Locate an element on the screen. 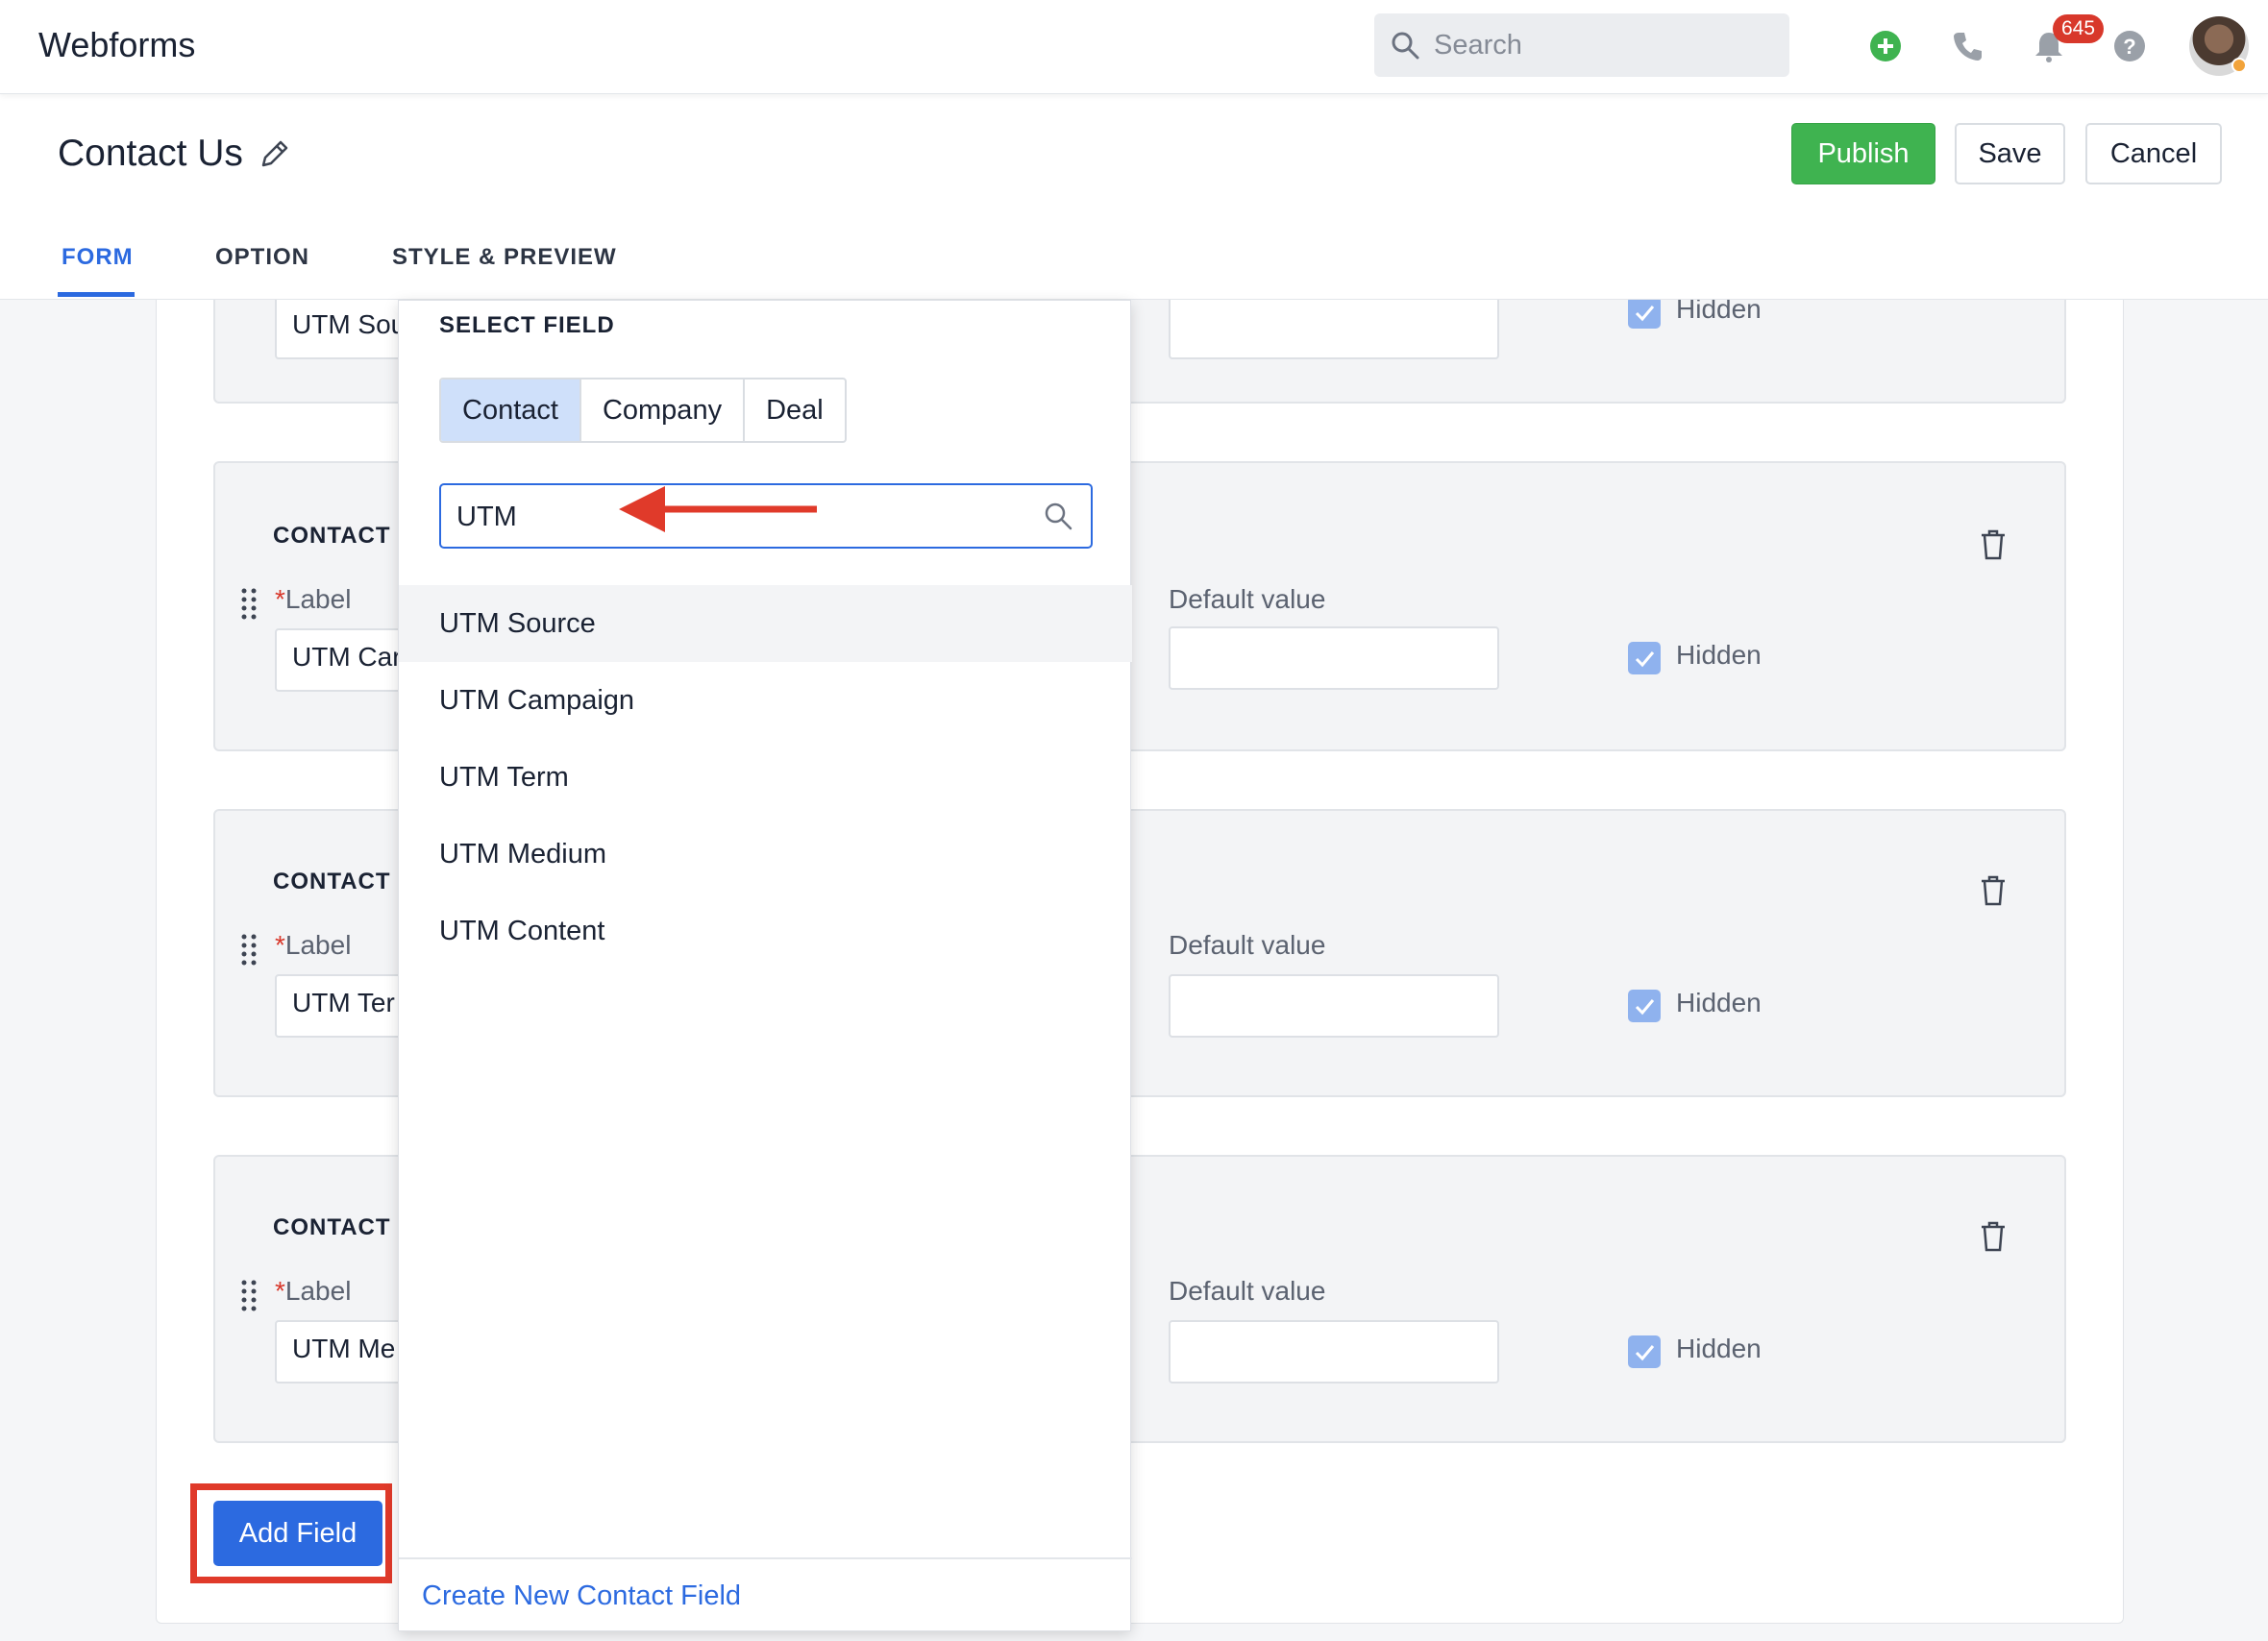 The image size is (2268, 1641). dropdown-footer: Create New Contact Field is located at coordinates (765, 1594).